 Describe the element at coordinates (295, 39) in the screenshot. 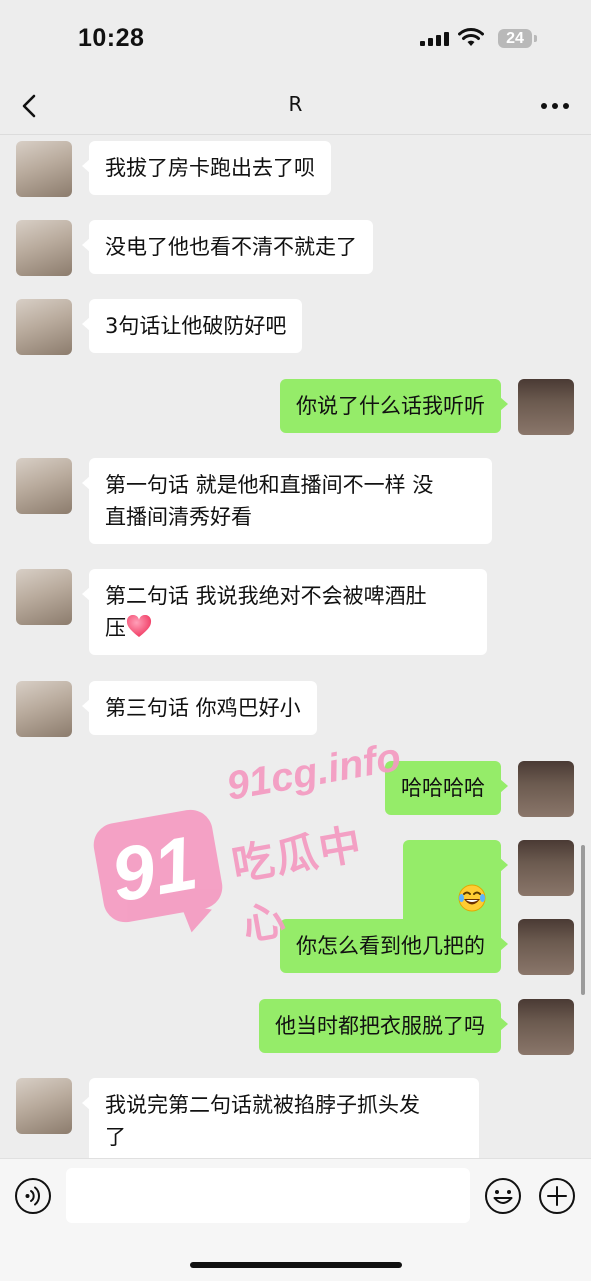

I see `status-bar: 10:28 24` at that location.